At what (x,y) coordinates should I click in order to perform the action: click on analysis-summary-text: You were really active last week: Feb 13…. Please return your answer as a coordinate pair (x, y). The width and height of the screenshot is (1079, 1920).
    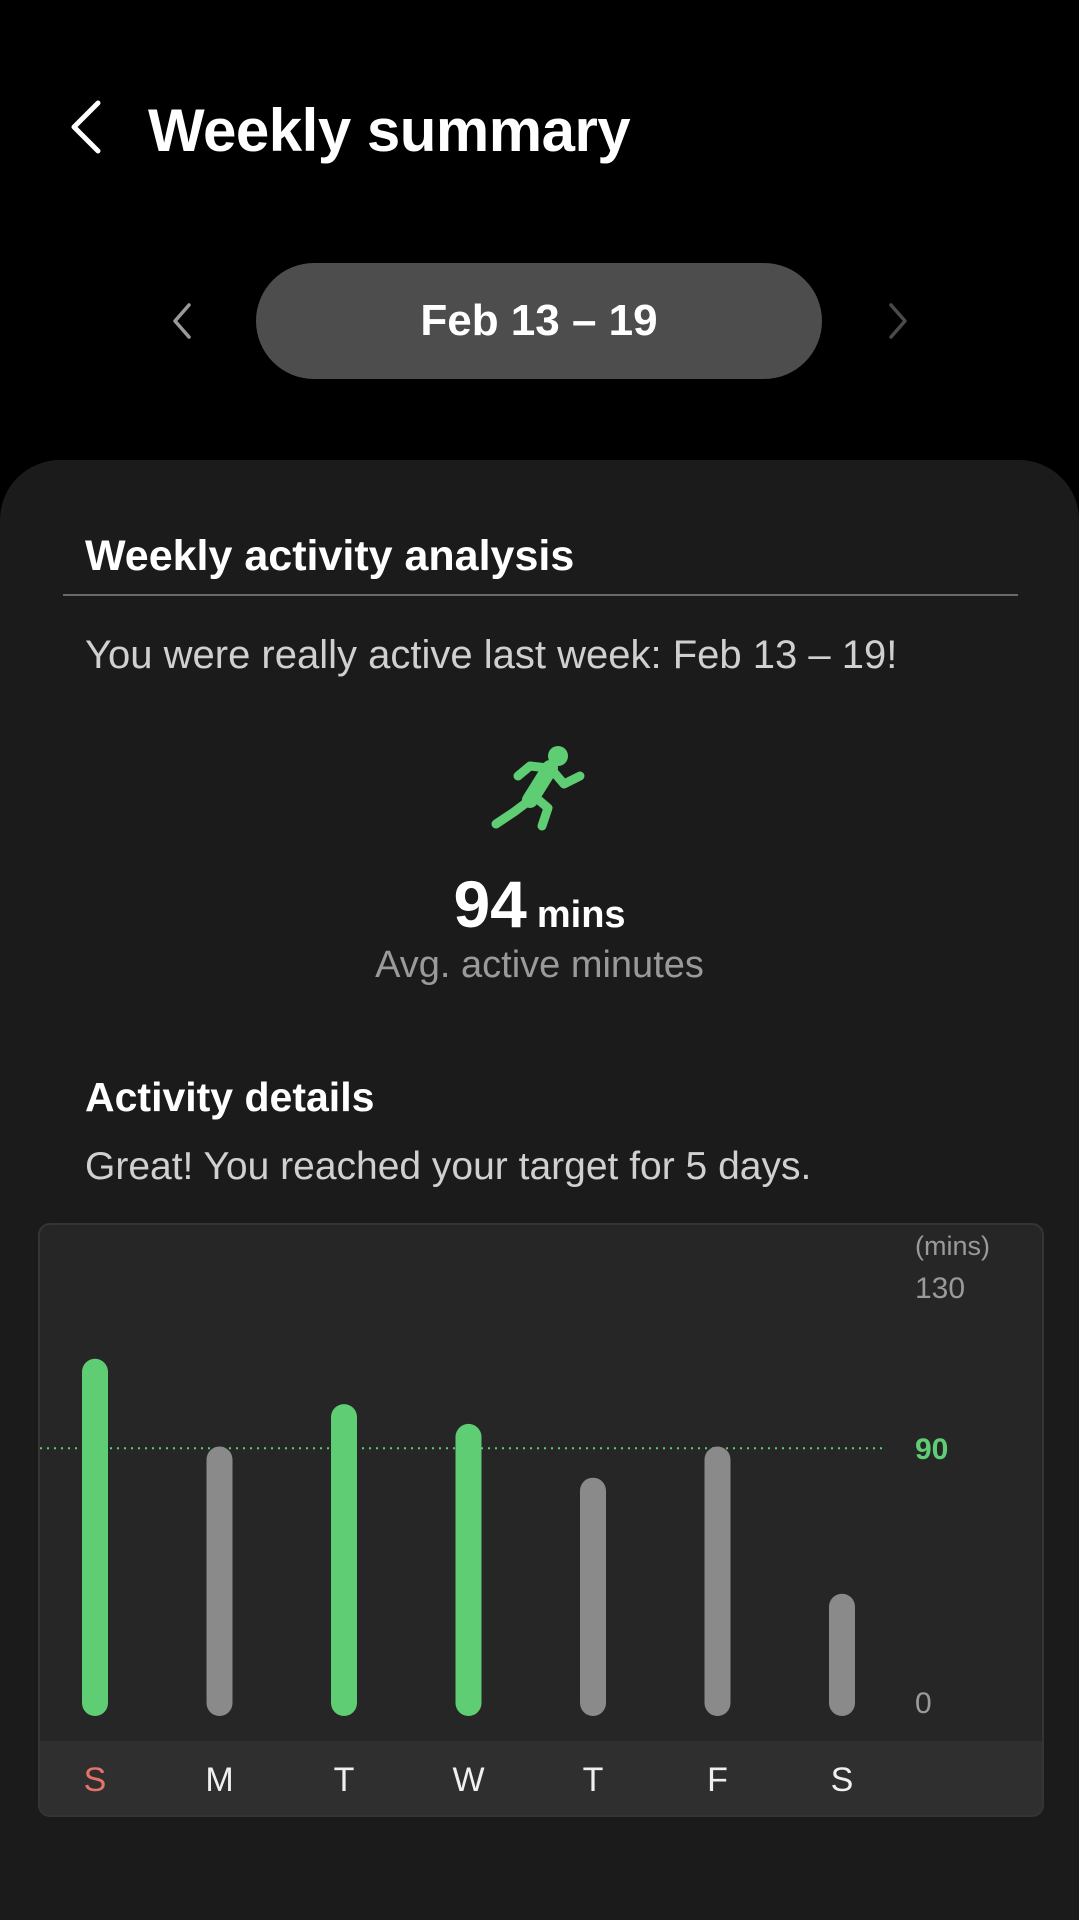
    Looking at the image, I should click on (491, 655).